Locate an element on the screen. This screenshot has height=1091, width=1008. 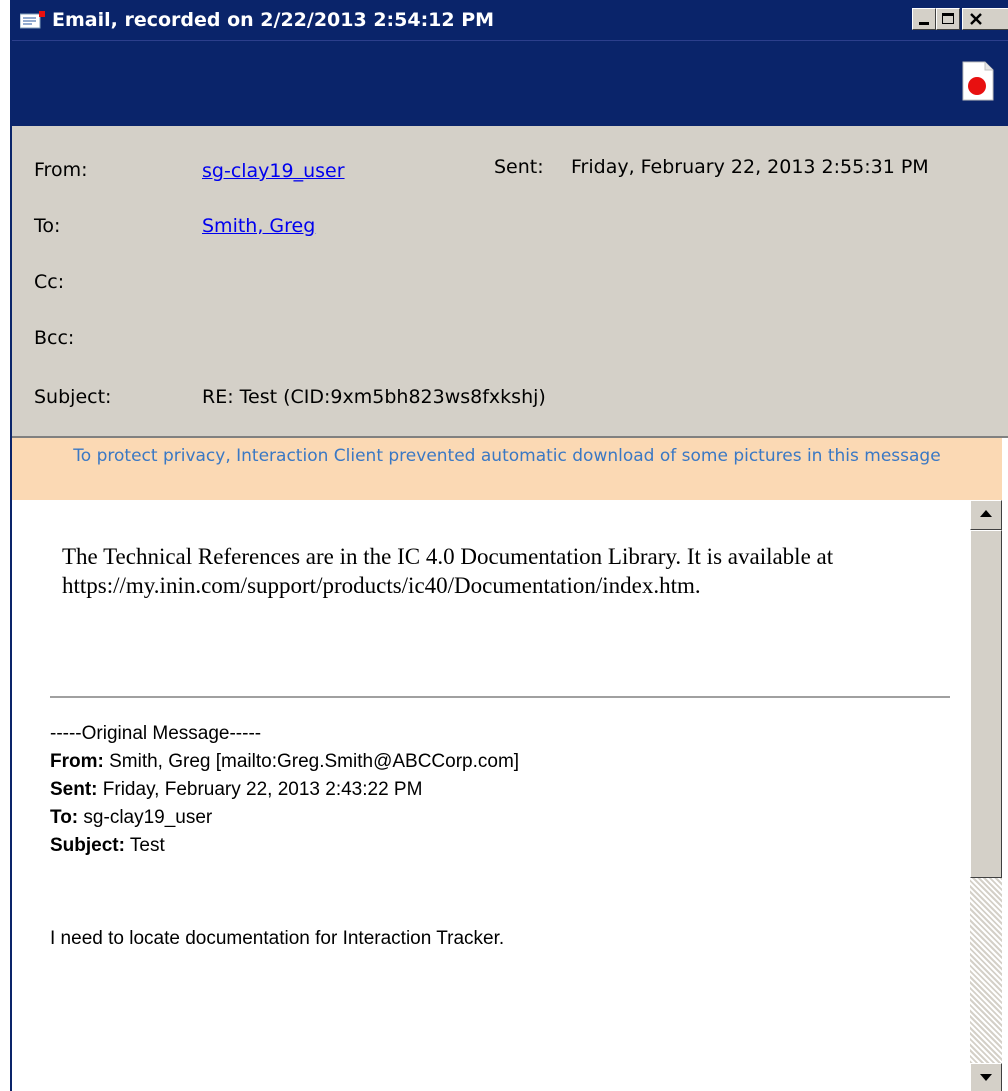
original-sent-label: Sent: is located at coordinates (74, 789).